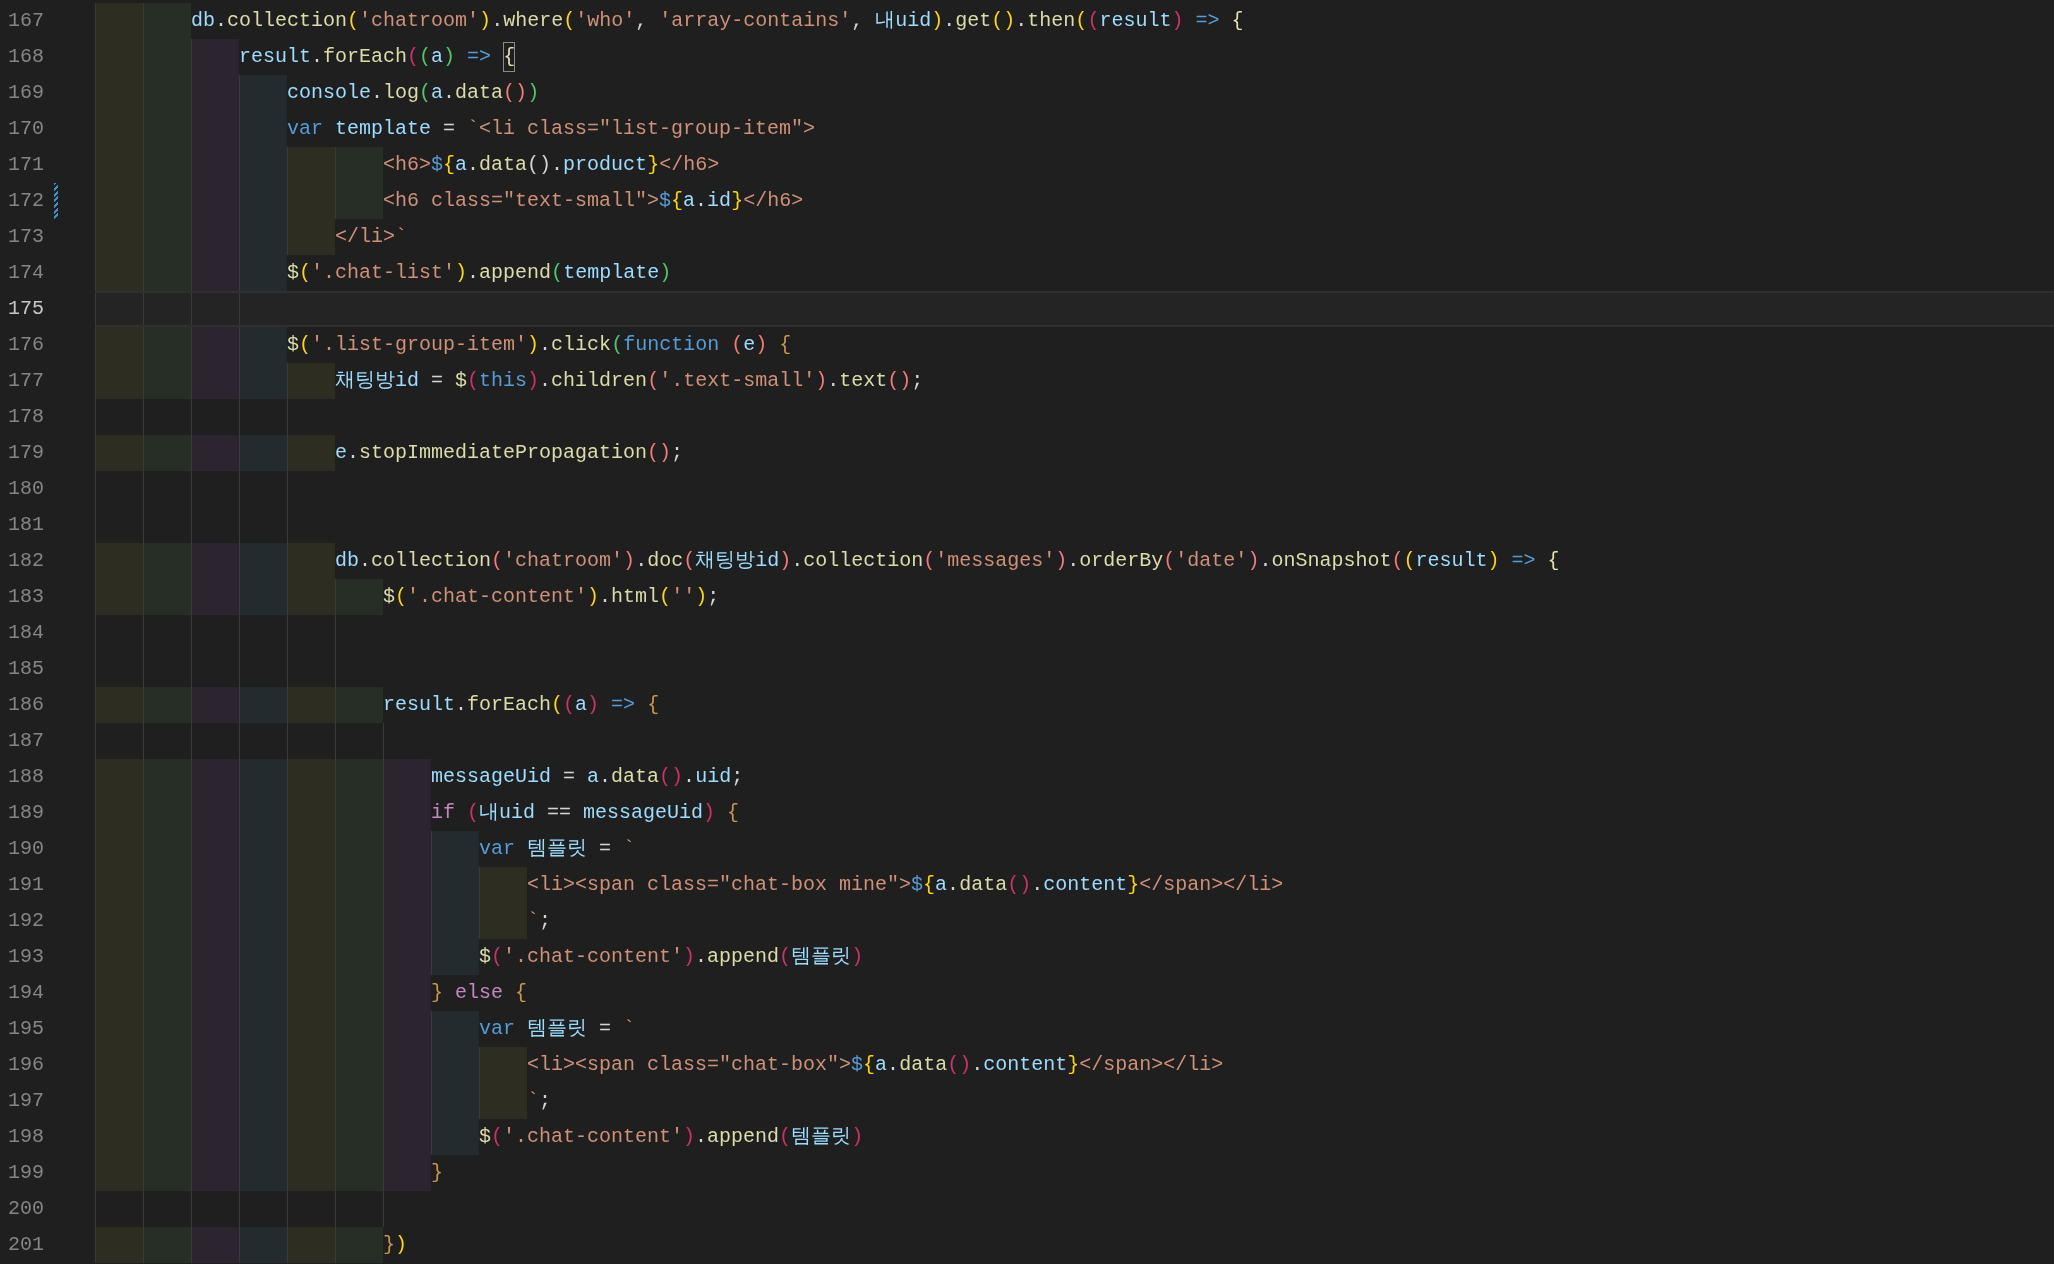  I want to click on line-number: 190, so click(25, 849).